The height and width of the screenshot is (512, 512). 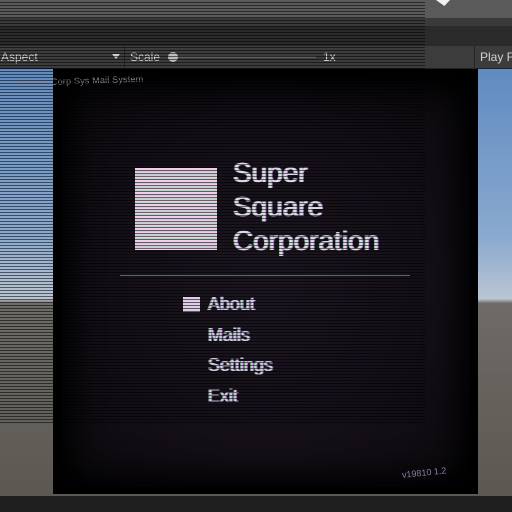 What do you see at coordinates (145, 57) in the screenshot?
I see `scale-label: Scale` at bounding box center [145, 57].